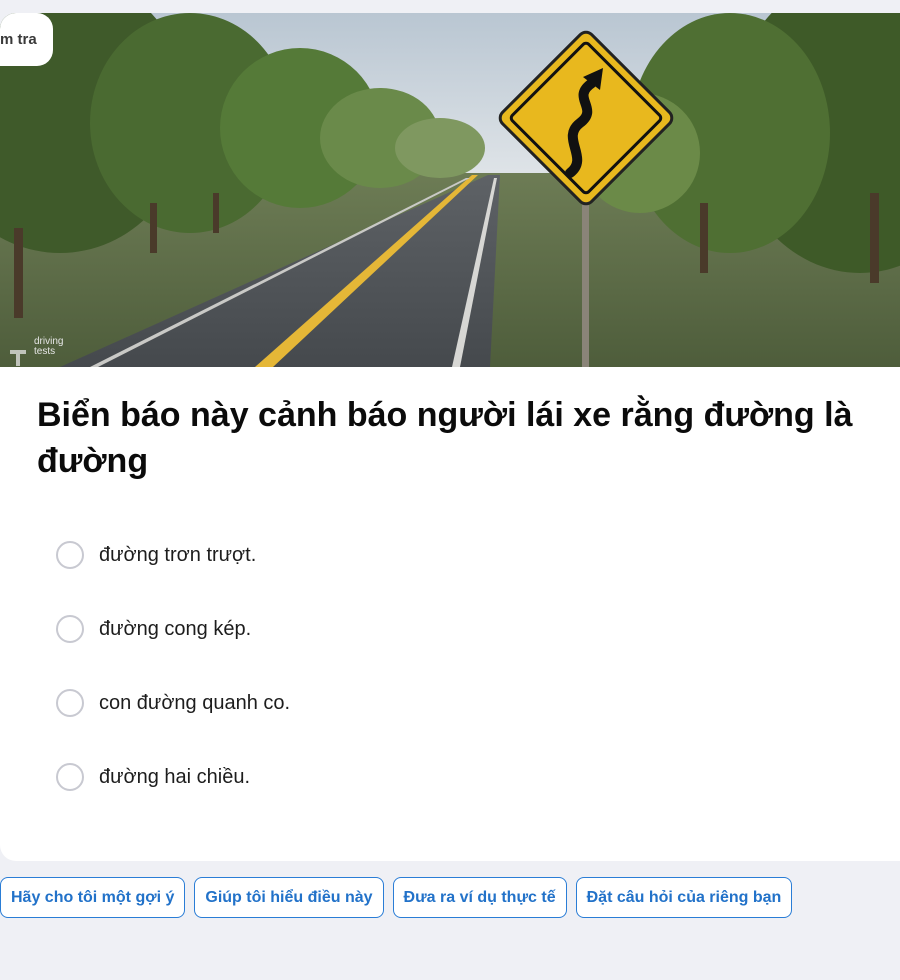  Describe the element at coordinates (49, 346) in the screenshot. I see `watermark-logo: driving tests` at that location.